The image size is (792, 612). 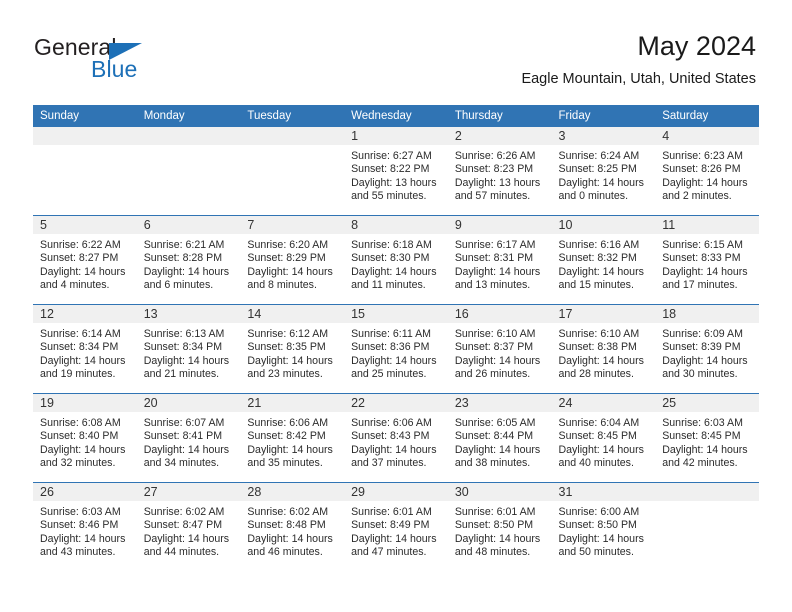 I want to click on day-number: 16, so click(x=499, y=314).